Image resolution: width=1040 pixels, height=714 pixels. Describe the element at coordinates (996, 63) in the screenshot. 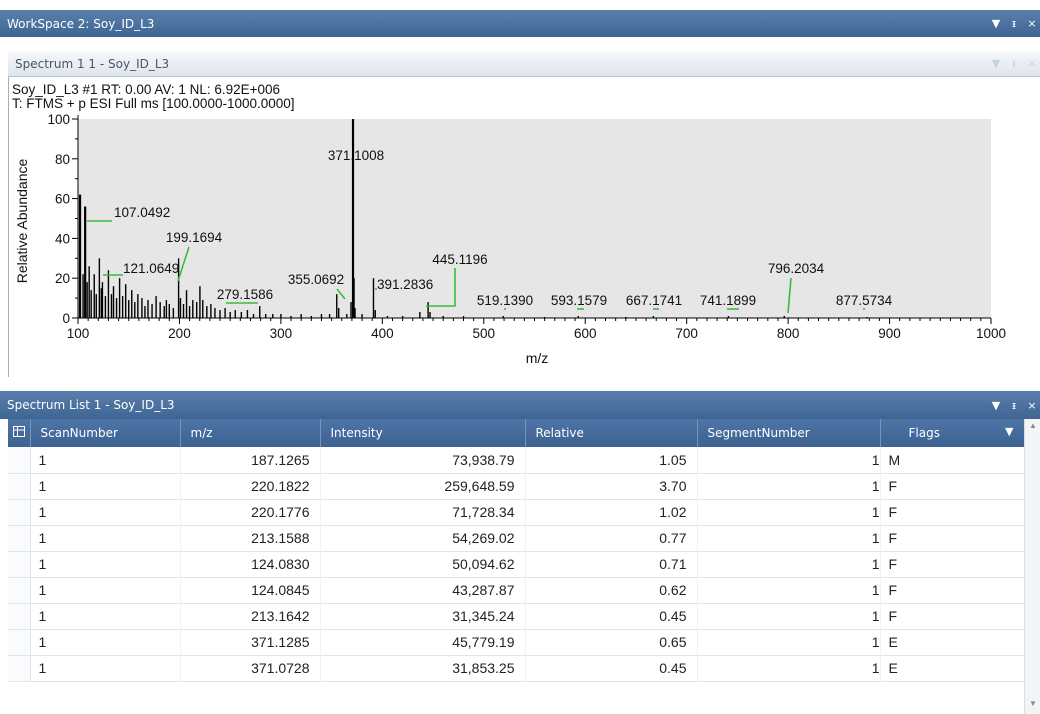

I see `spectrum-dropdown-icon: ▼` at that location.